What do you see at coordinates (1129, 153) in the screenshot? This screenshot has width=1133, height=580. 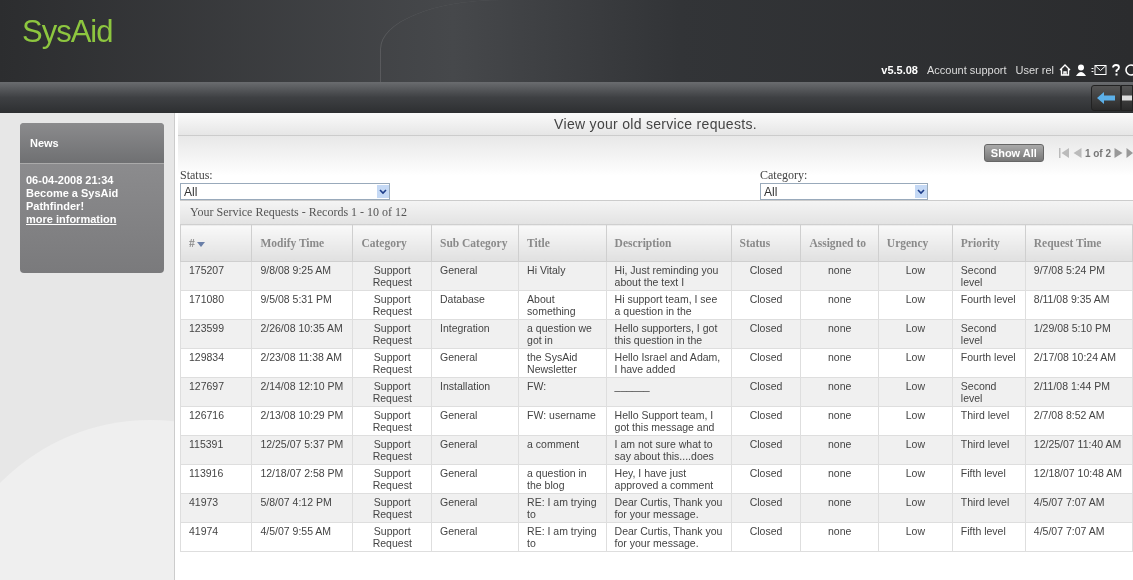 I see `last-page-icon` at bounding box center [1129, 153].